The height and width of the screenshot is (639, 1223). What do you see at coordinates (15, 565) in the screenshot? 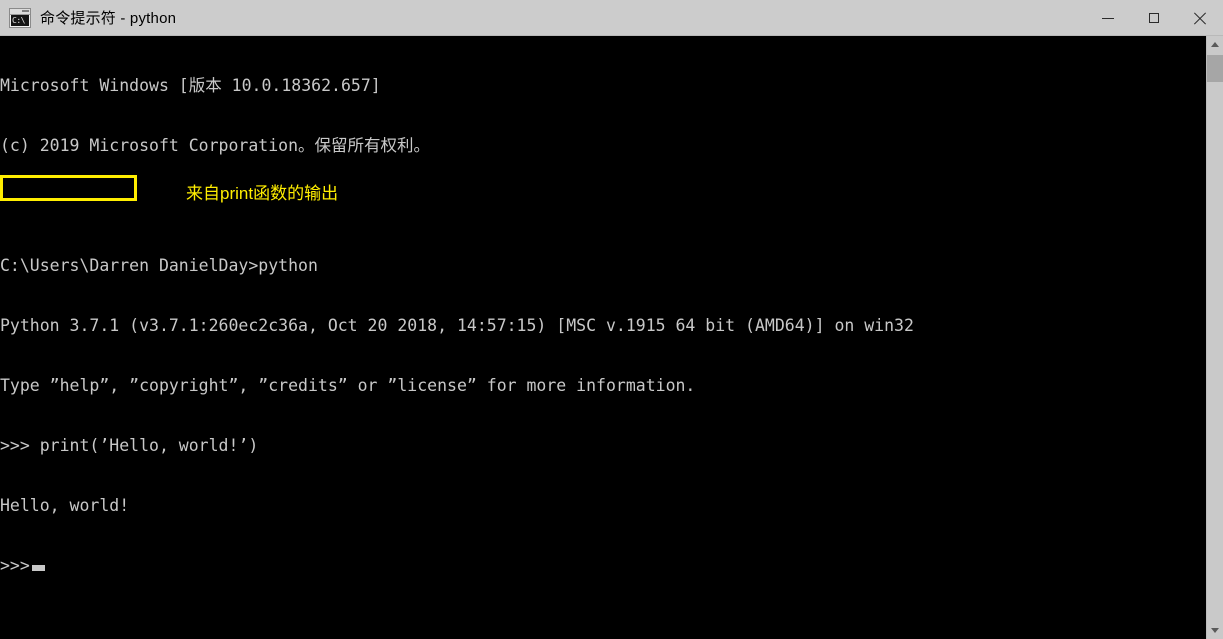
I see `prompt-text: >>>` at bounding box center [15, 565].